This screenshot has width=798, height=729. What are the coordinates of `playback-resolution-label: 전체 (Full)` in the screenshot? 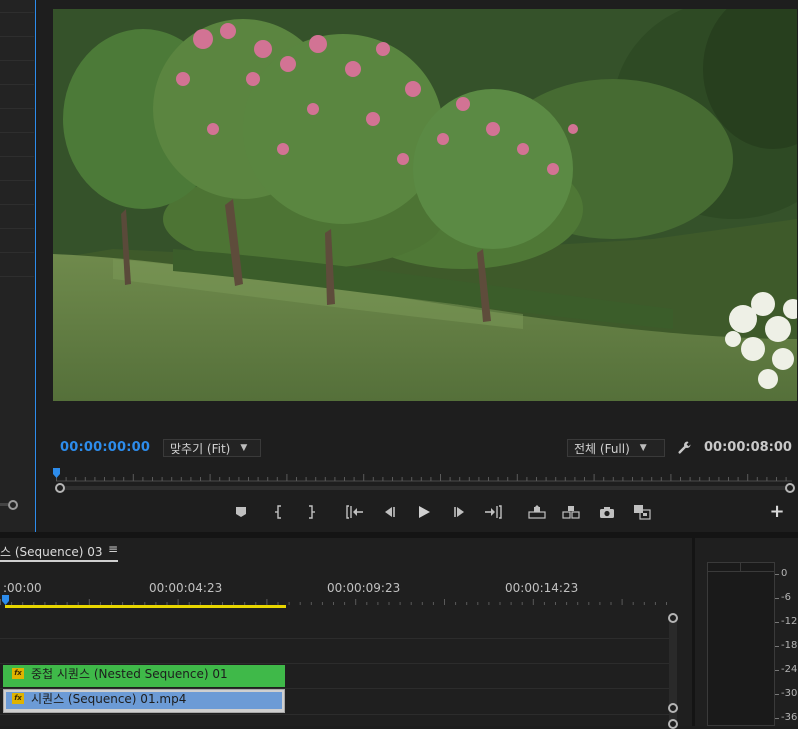 It's located at (602, 448).